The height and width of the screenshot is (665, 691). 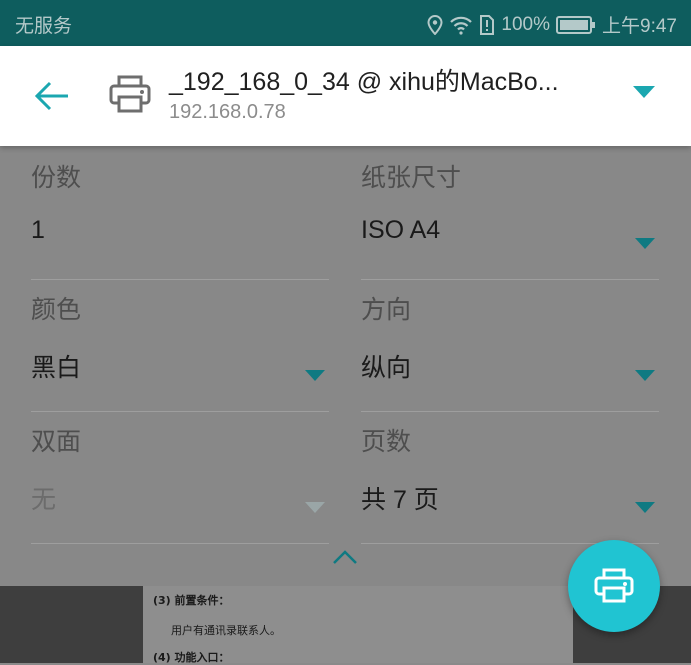 I want to click on copies-field: 份数 1, so click(x=180, y=219).